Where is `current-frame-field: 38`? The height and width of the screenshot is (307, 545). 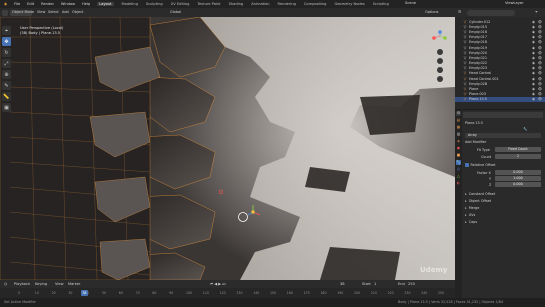 current-frame-field: 38 is located at coordinates (342, 284).